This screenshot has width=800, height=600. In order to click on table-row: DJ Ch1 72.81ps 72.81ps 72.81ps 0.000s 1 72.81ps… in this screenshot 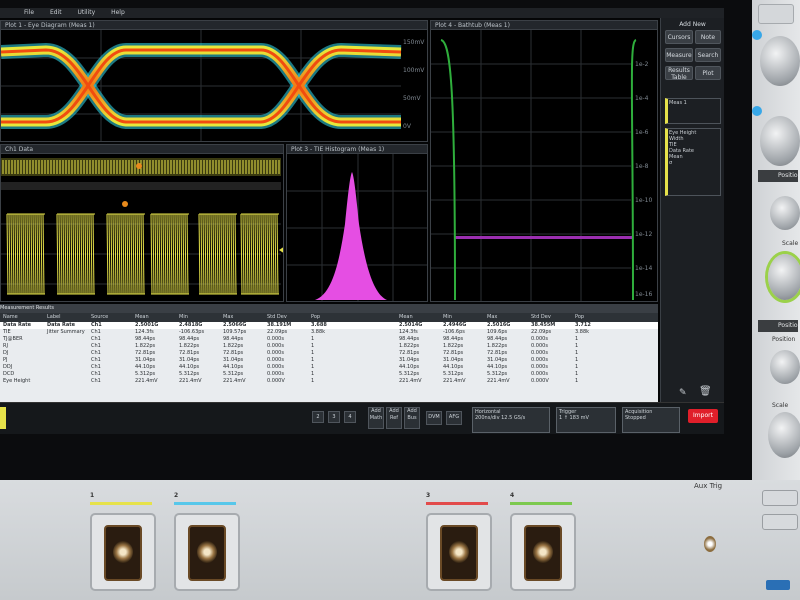, I will do `click(329, 353)`.